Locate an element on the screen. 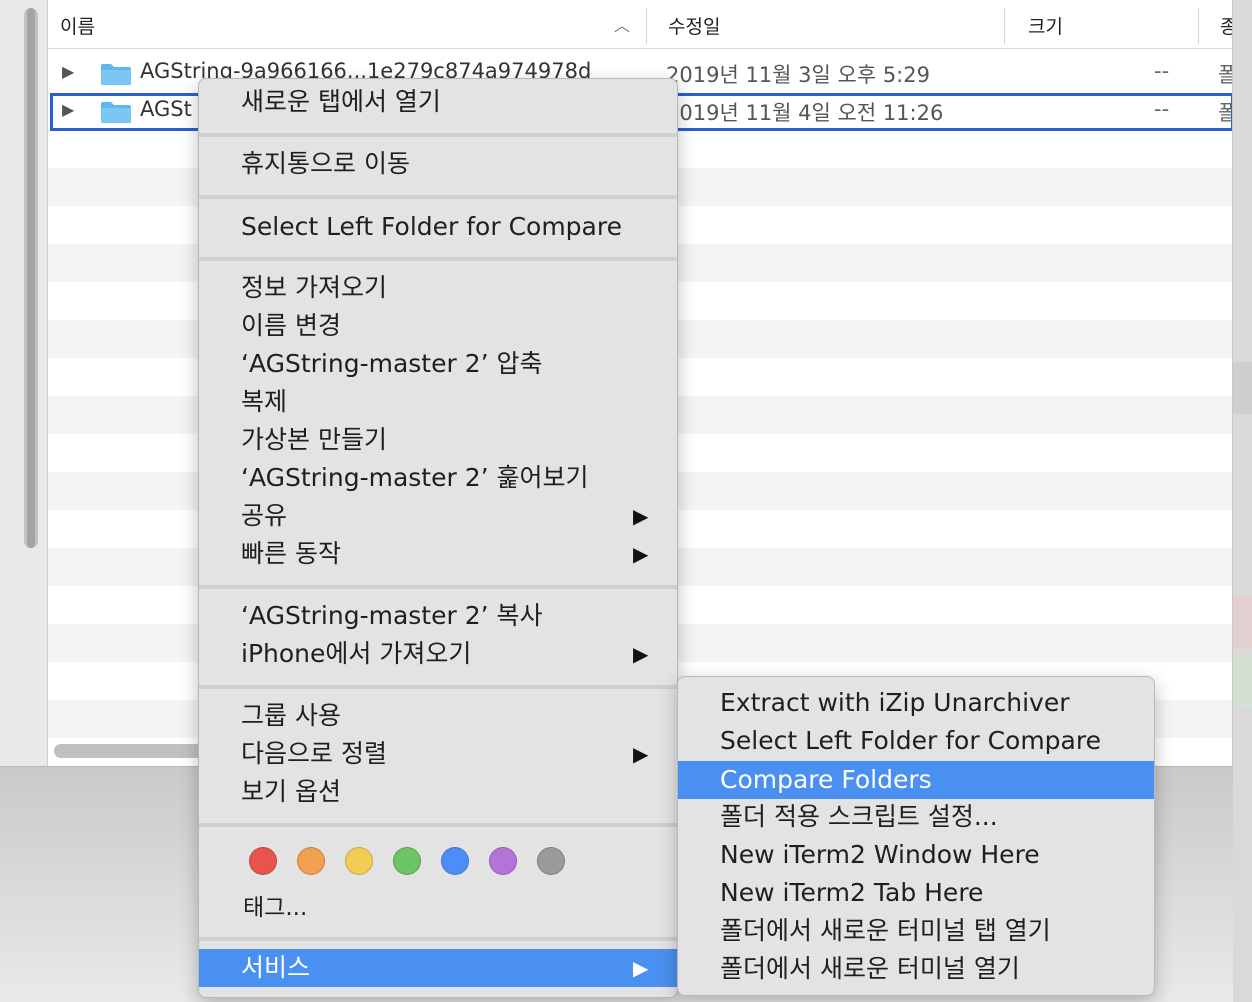 Image resolution: width=1252 pixels, height=1002 pixels. column-size-header: 크기 is located at coordinates (1045, 25).